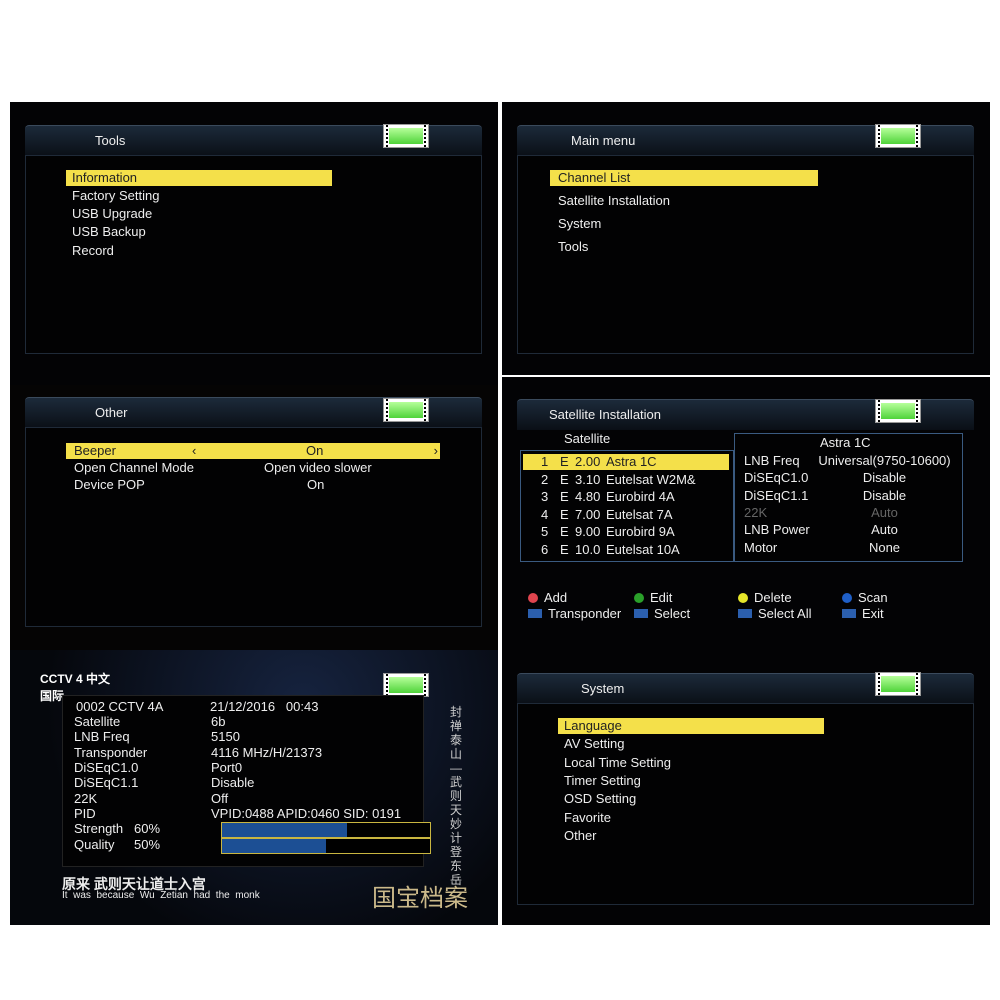 The image size is (1000, 1000). I want to click on strength-label: Strength, so click(99, 828).